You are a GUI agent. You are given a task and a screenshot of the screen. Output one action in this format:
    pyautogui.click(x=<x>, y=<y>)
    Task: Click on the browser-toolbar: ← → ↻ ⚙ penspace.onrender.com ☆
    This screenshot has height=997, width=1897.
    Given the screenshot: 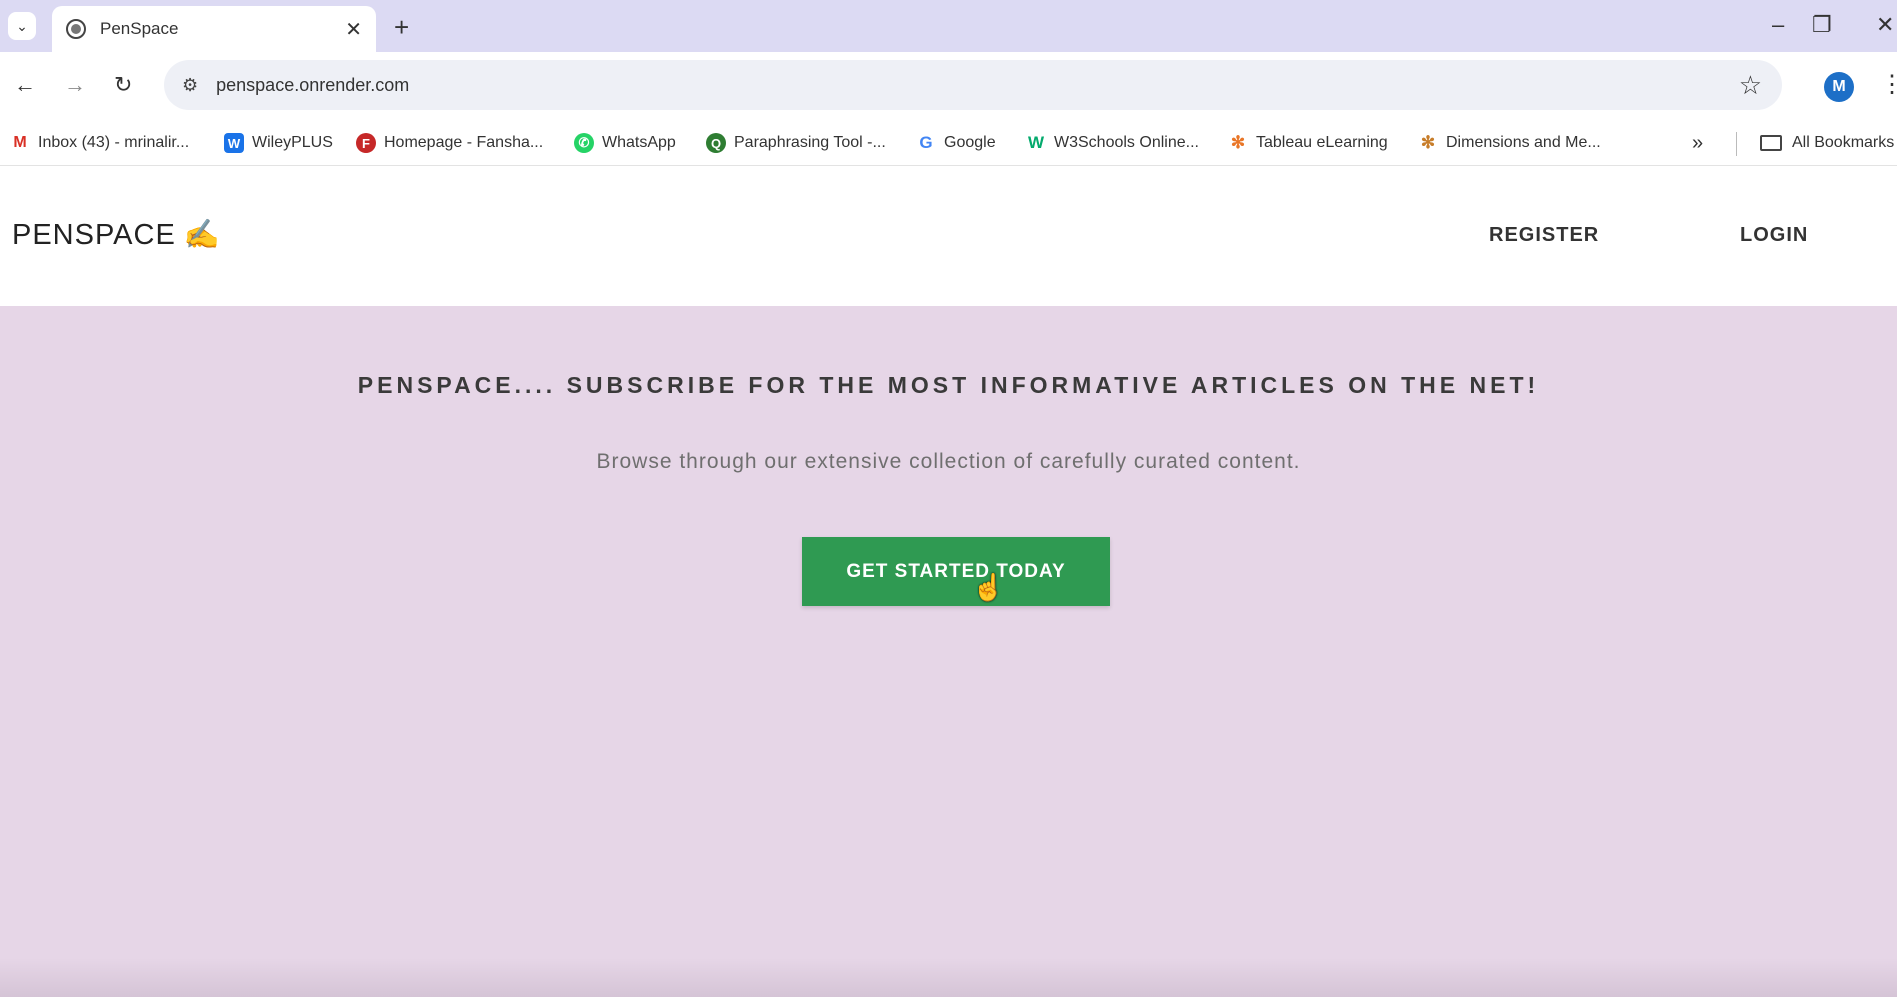 What is the action you would take?
    pyautogui.click(x=948, y=86)
    